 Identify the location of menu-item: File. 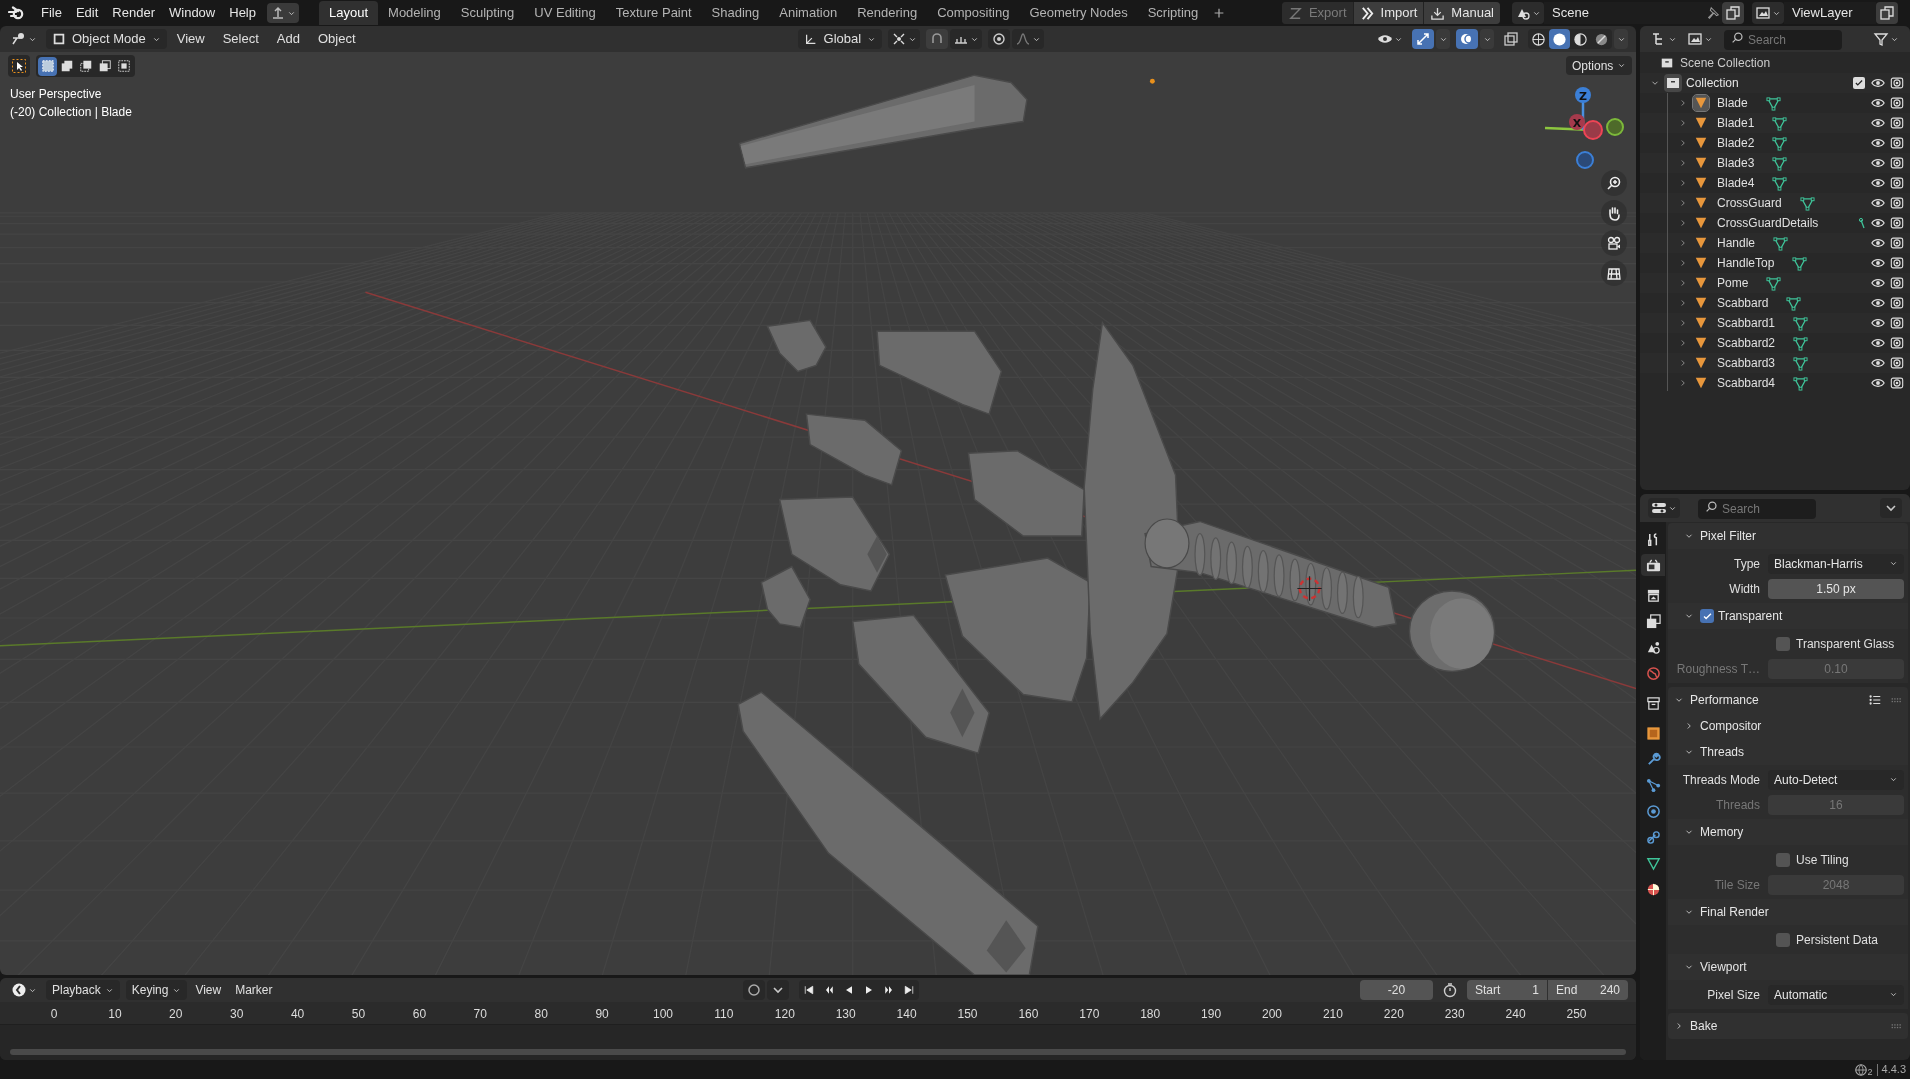
(51, 13).